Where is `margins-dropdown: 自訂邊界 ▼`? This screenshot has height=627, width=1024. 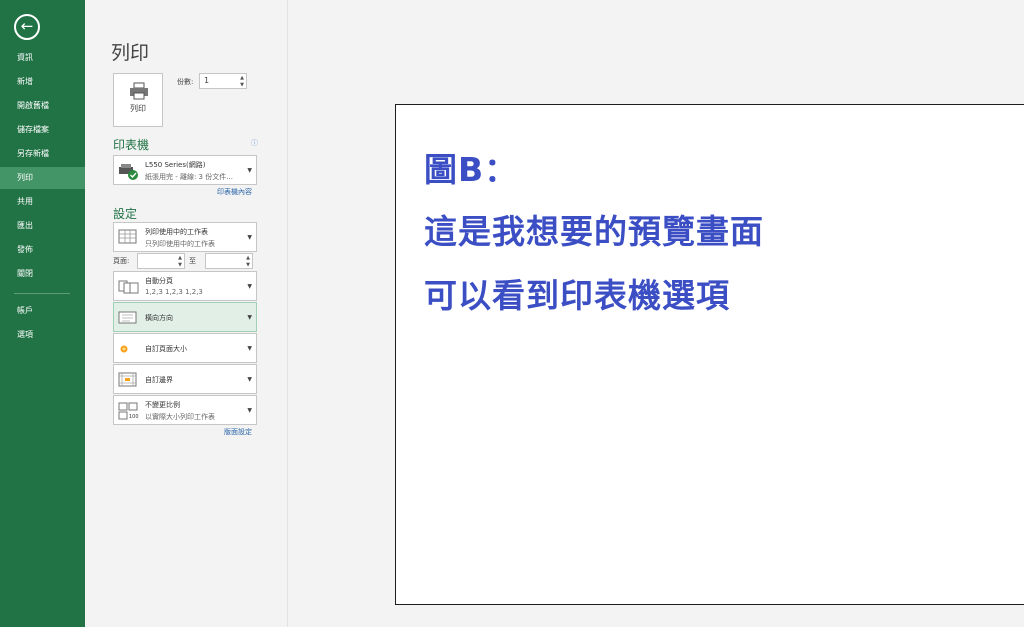 margins-dropdown: 自訂邊界 ▼ is located at coordinates (185, 379).